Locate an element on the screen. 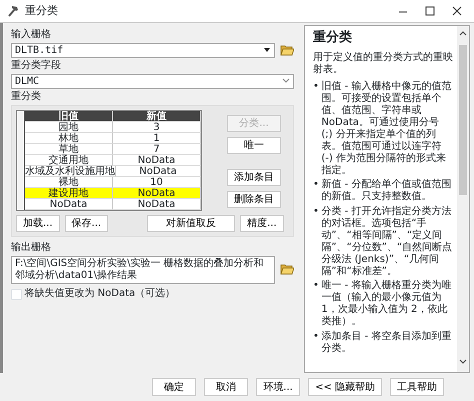 The height and width of the screenshot is (401, 474). help-text: 用于定义值的重分类方式的重映射表。 is located at coordinates (383, 64).